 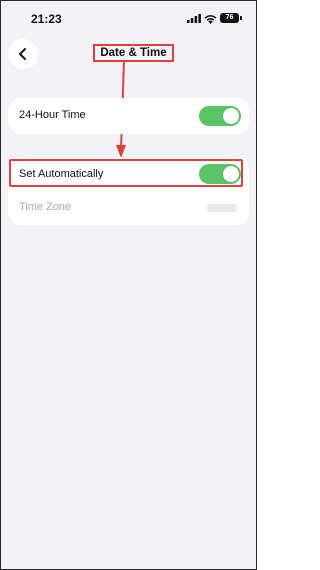 What do you see at coordinates (45, 207) in the screenshot?
I see `row-label-time-zone: Time Zone` at bounding box center [45, 207].